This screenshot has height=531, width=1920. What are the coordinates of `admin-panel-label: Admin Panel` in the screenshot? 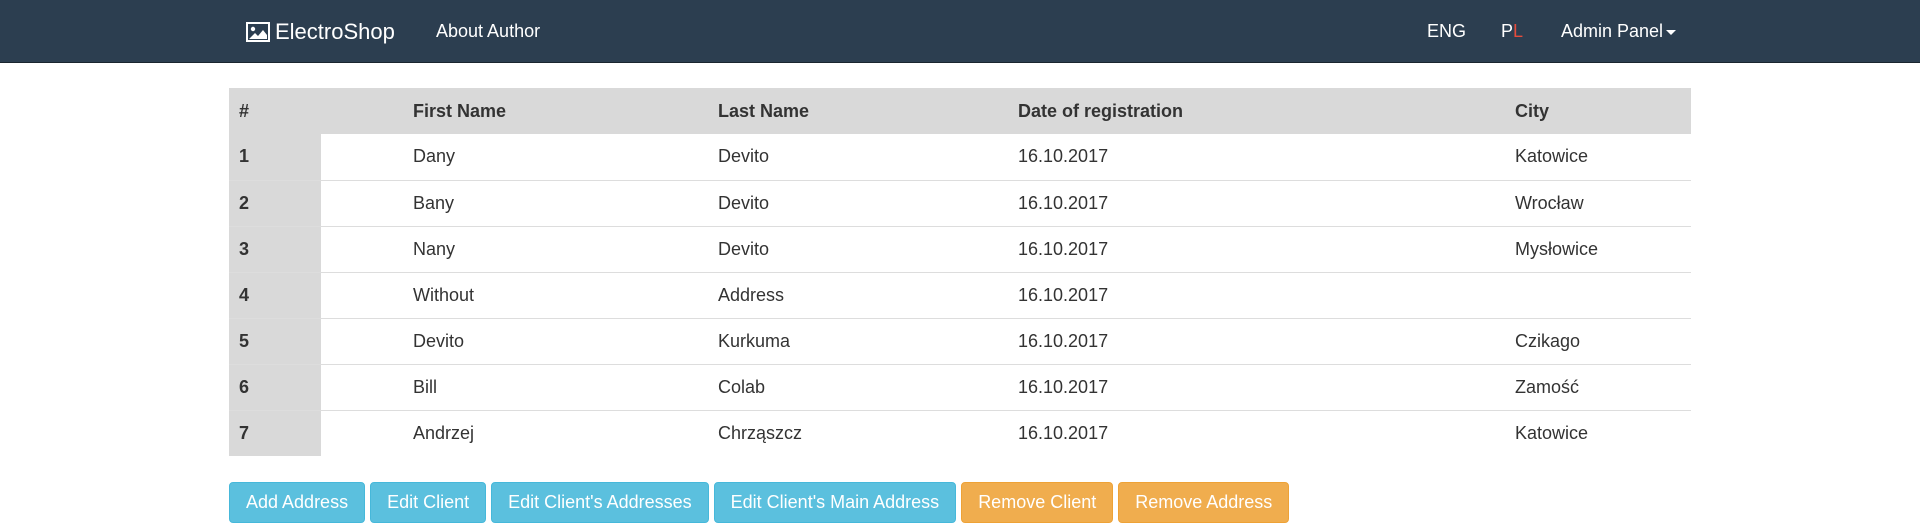 It's located at (1612, 31).